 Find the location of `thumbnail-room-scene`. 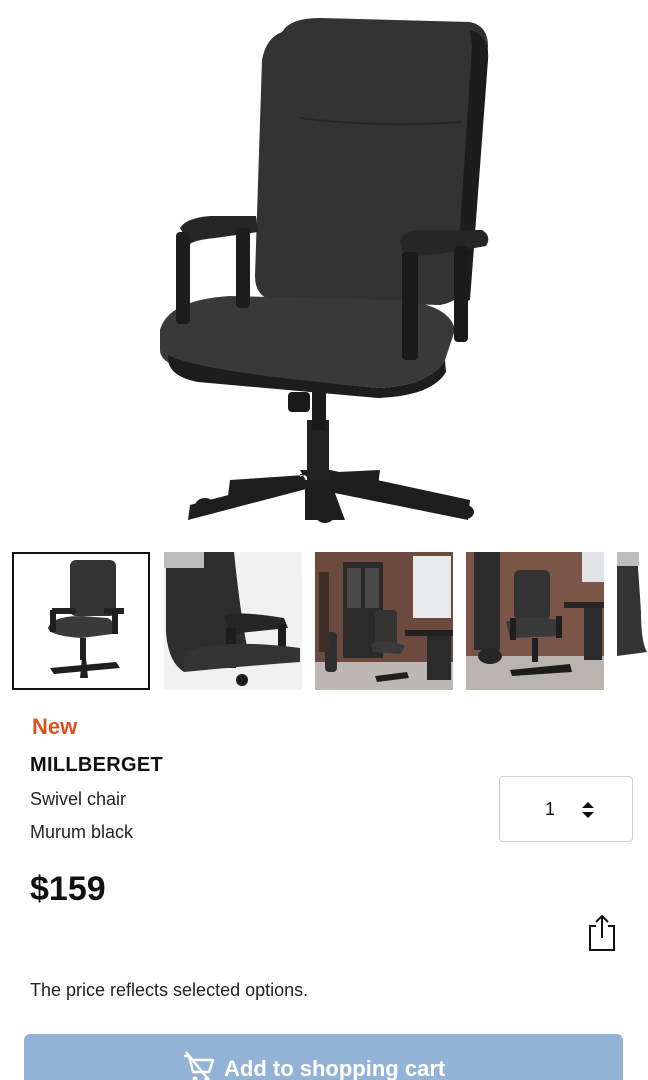

thumbnail-room-scene is located at coordinates (384, 621).